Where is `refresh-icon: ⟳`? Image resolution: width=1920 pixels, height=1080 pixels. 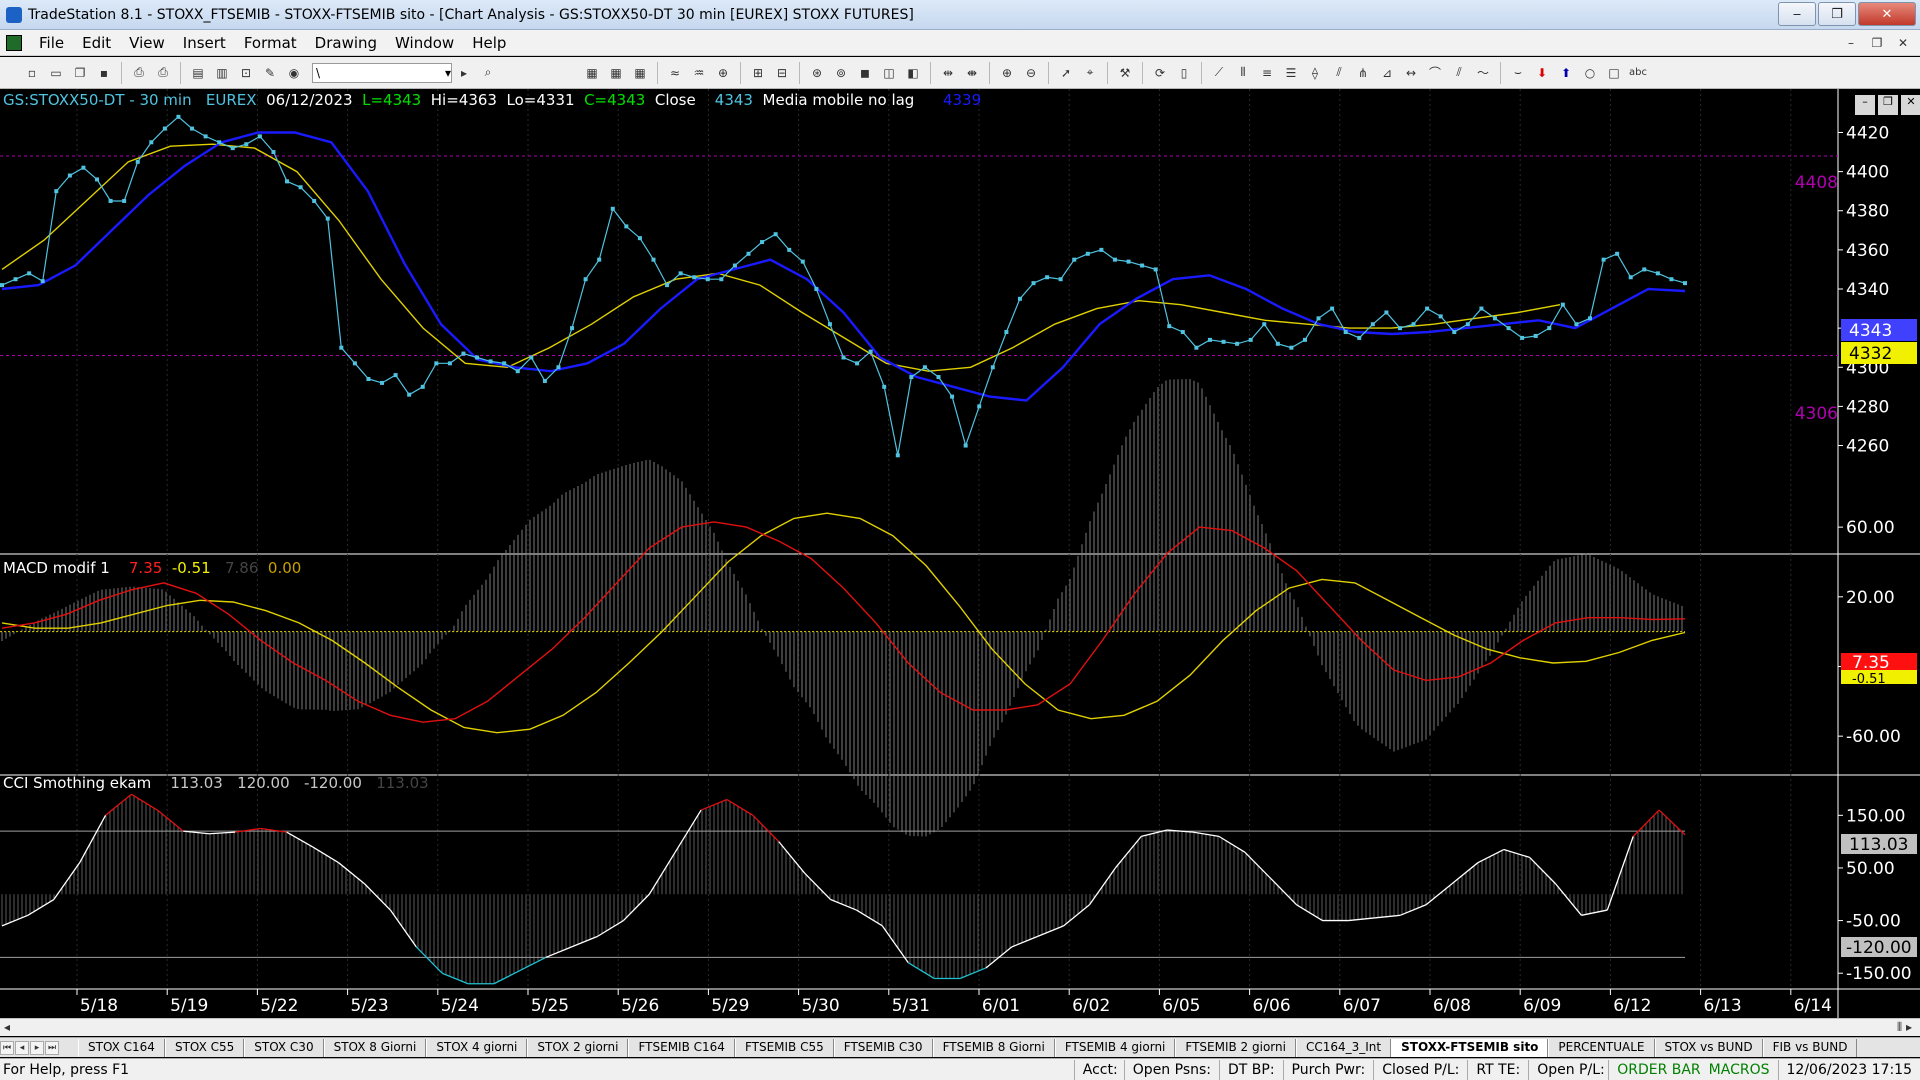
refresh-icon: ⟳ is located at coordinates (1160, 73).